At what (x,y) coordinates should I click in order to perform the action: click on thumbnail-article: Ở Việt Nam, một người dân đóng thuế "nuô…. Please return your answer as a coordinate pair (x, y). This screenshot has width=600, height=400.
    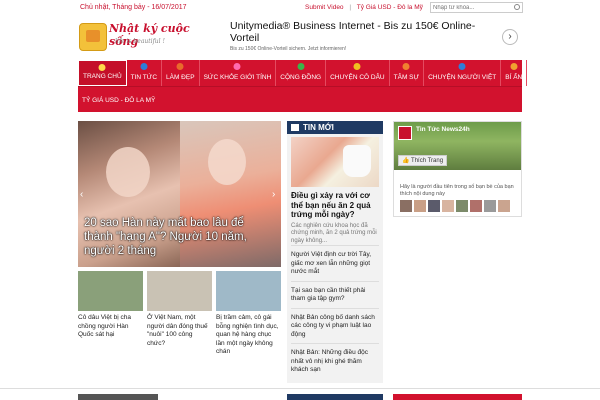
    Looking at the image, I should click on (179, 309).